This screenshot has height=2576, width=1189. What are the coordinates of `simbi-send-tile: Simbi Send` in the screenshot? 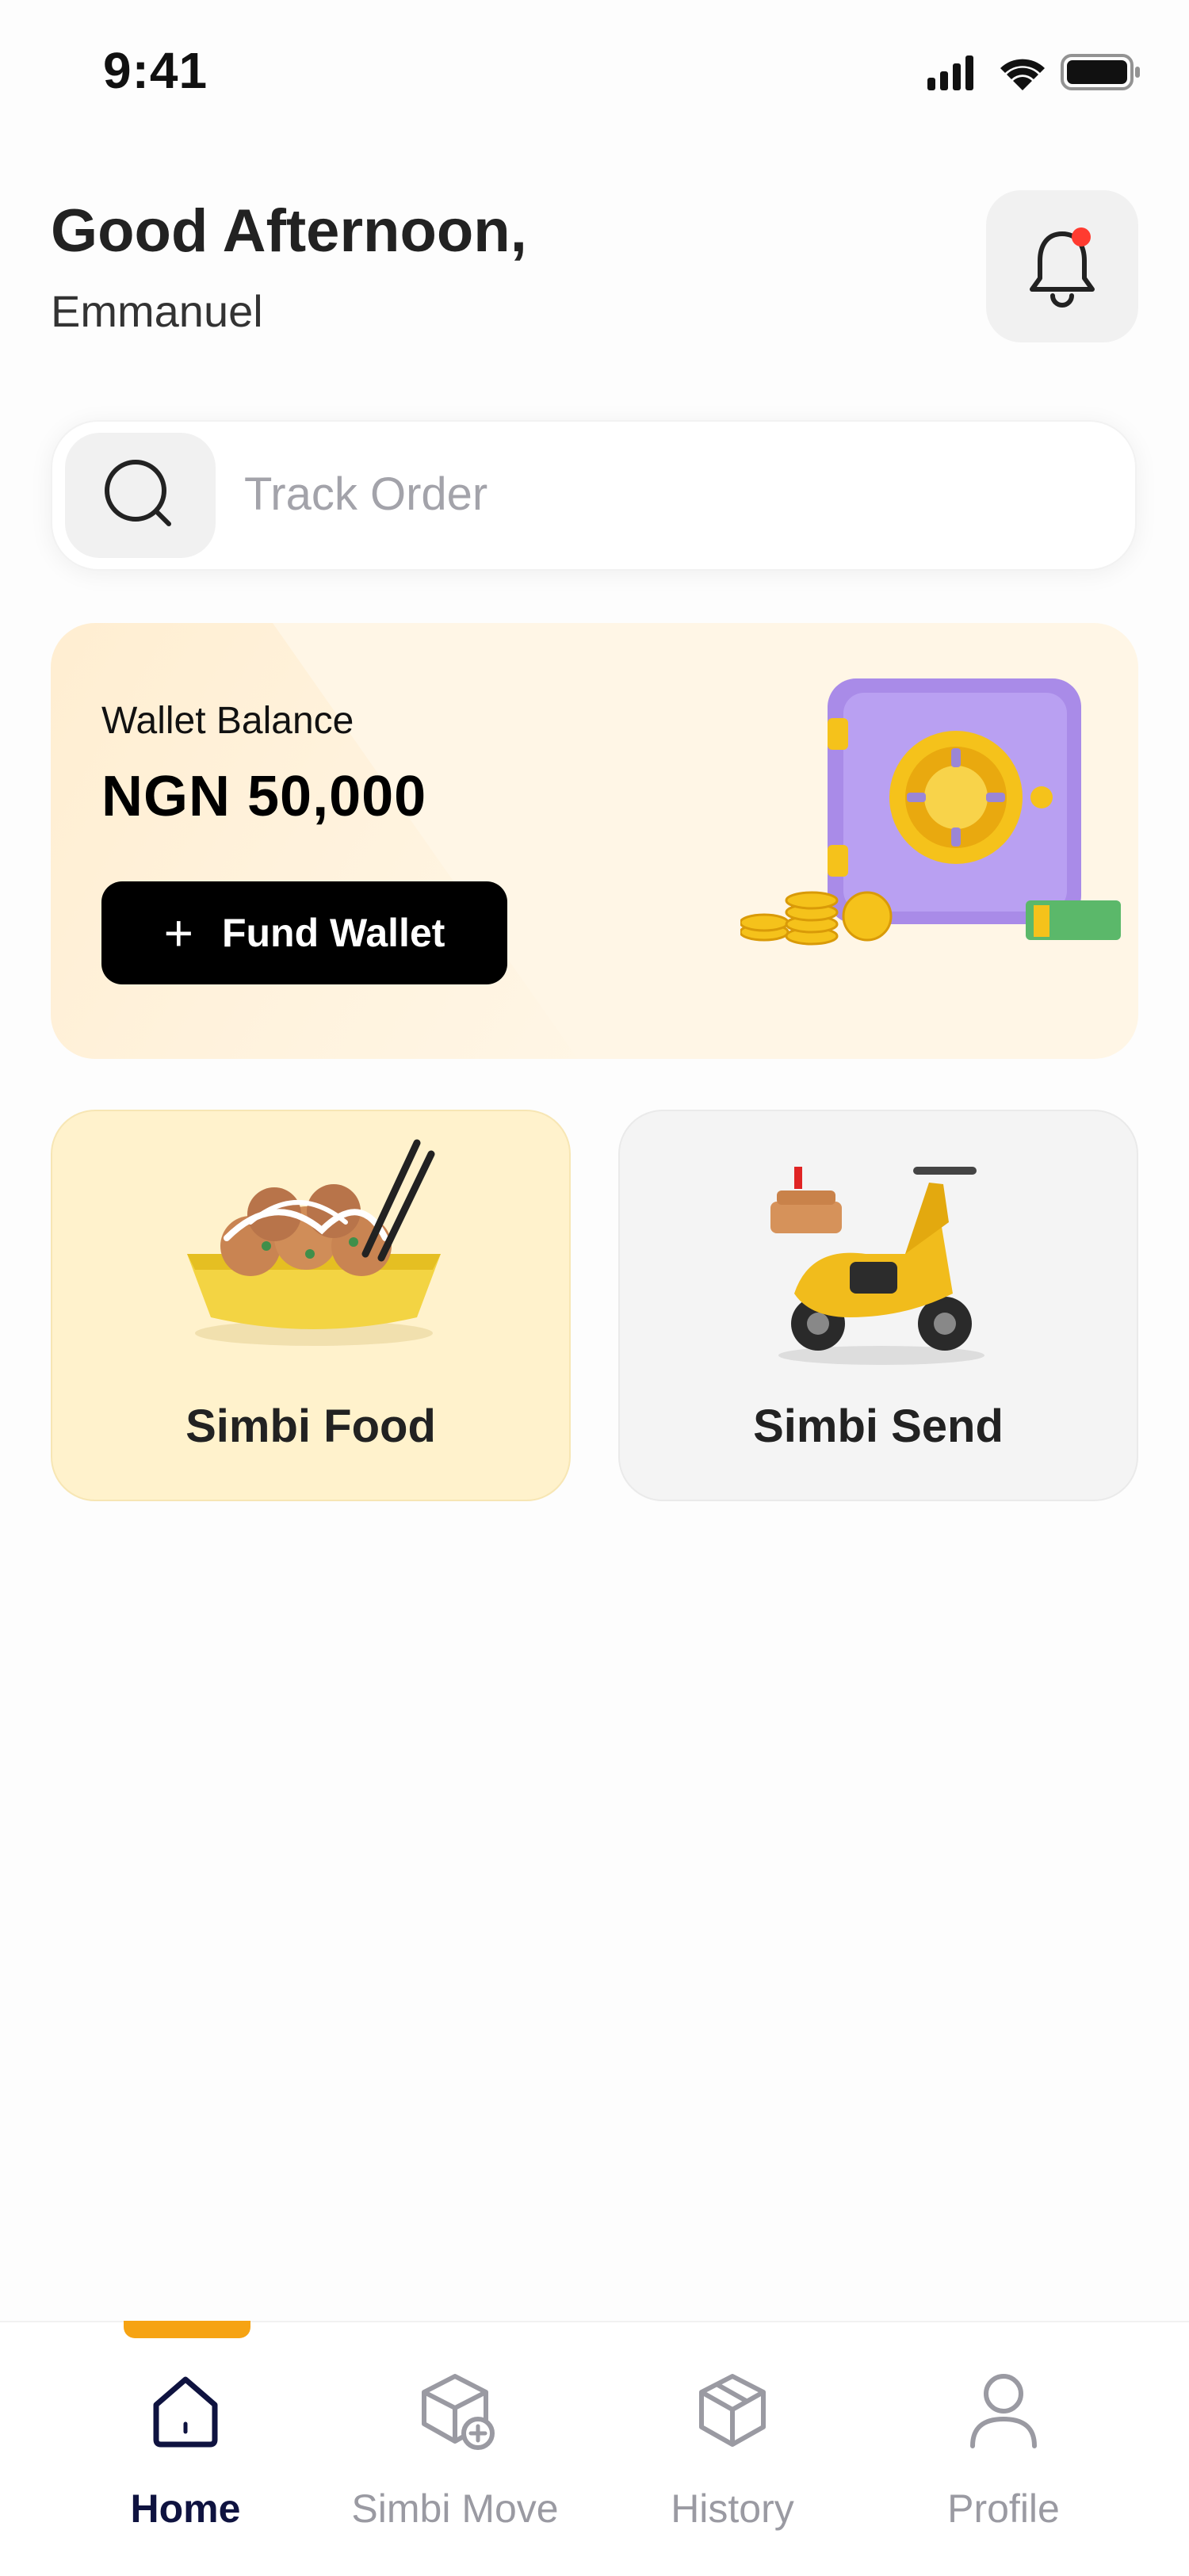 It's located at (878, 1305).